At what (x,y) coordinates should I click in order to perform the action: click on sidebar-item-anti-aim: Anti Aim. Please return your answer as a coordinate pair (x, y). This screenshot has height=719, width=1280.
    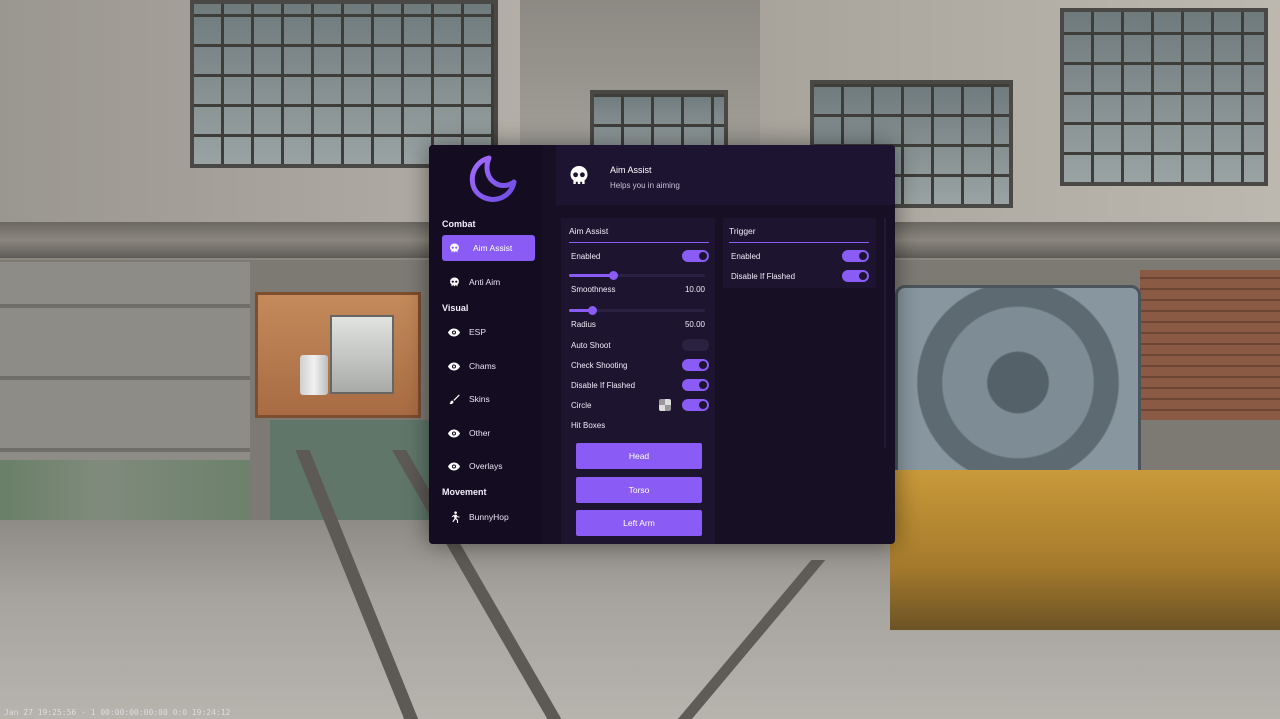
    Looking at the image, I should click on (488, 282).